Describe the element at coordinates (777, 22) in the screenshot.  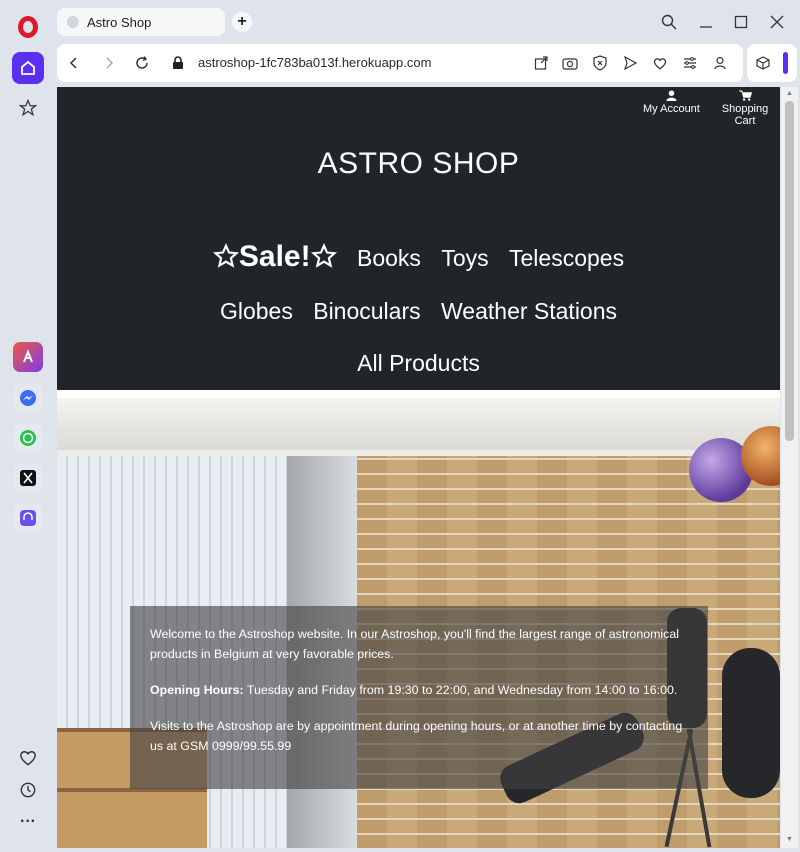
I see `close-window-icon` at that location.